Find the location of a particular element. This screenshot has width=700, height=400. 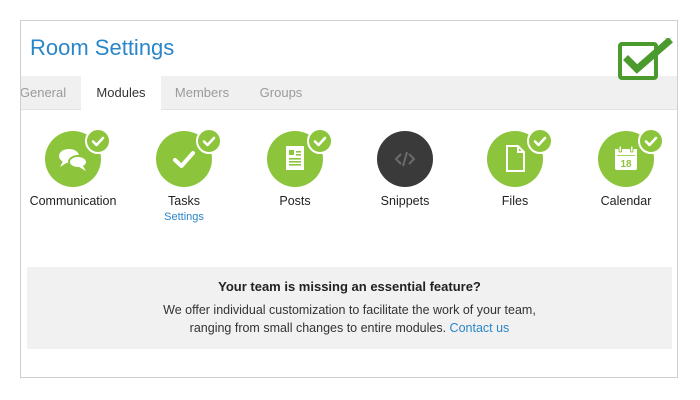

contact-us-link: Contact us is located at coordinates (480, 328).